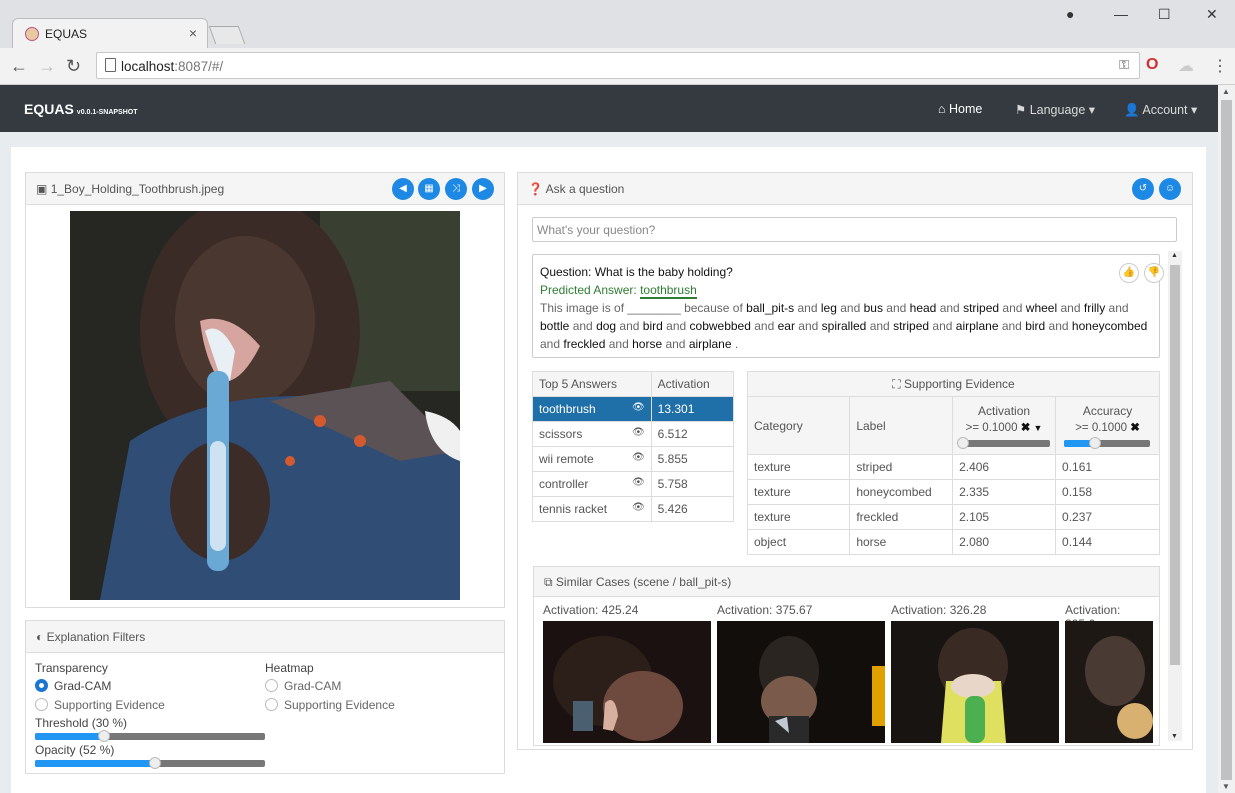 The height and width of the screenshot is (793, 1235). I want to click on evidence-col-category: Category, so click(798, 425).